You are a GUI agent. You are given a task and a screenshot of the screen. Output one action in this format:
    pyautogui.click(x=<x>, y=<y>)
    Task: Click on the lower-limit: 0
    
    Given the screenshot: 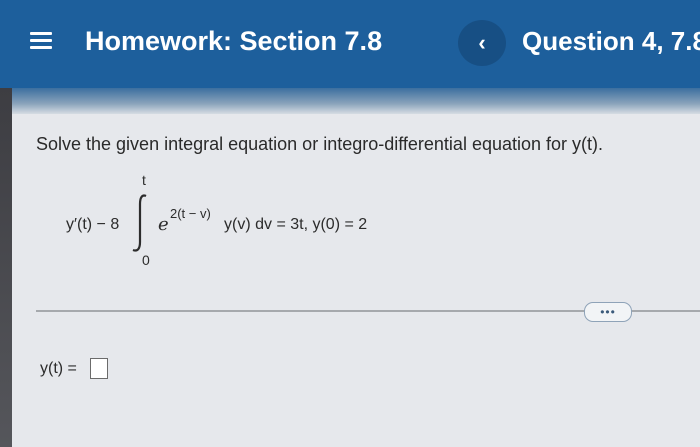 What is the action you would take?
    pyautogui.click(x=146, y=260)
    